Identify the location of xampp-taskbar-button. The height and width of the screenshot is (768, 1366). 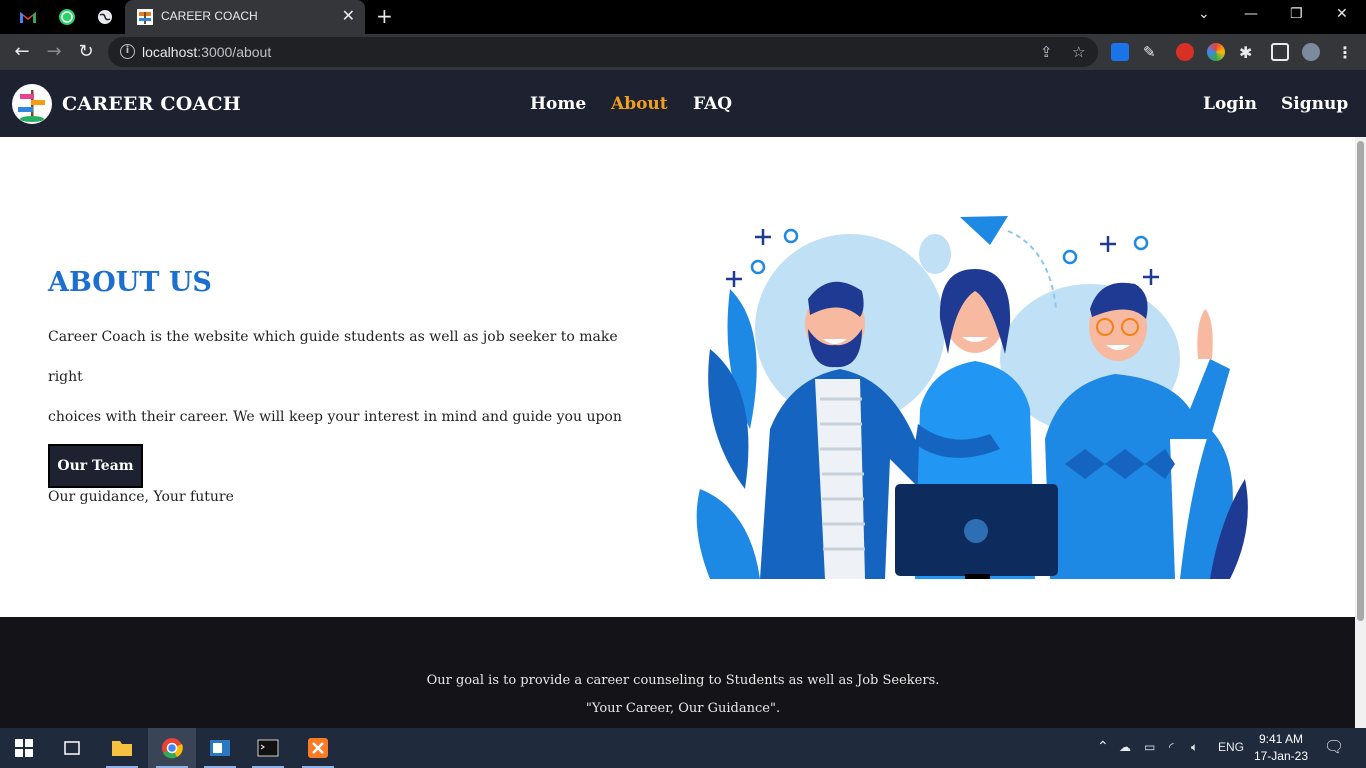
(318, 748).